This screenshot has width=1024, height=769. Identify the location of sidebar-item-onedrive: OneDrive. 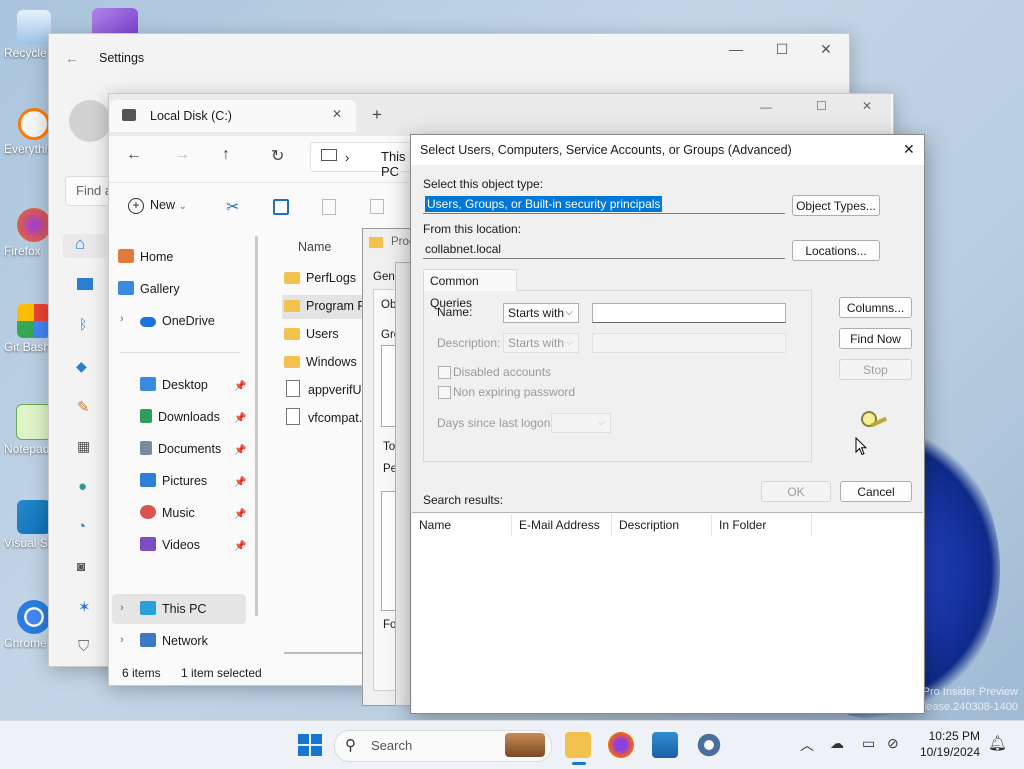
(205, 321).